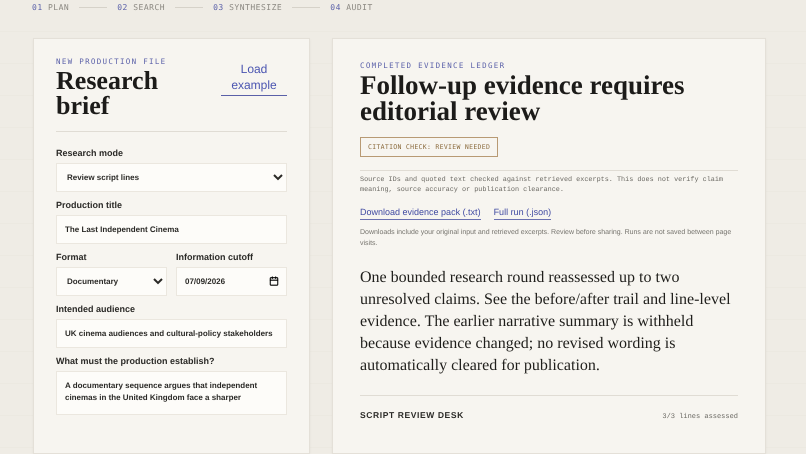  Describe the element at coordinates (171, 177) in the screenshot. I see `select-field: Review script lines` at that location.